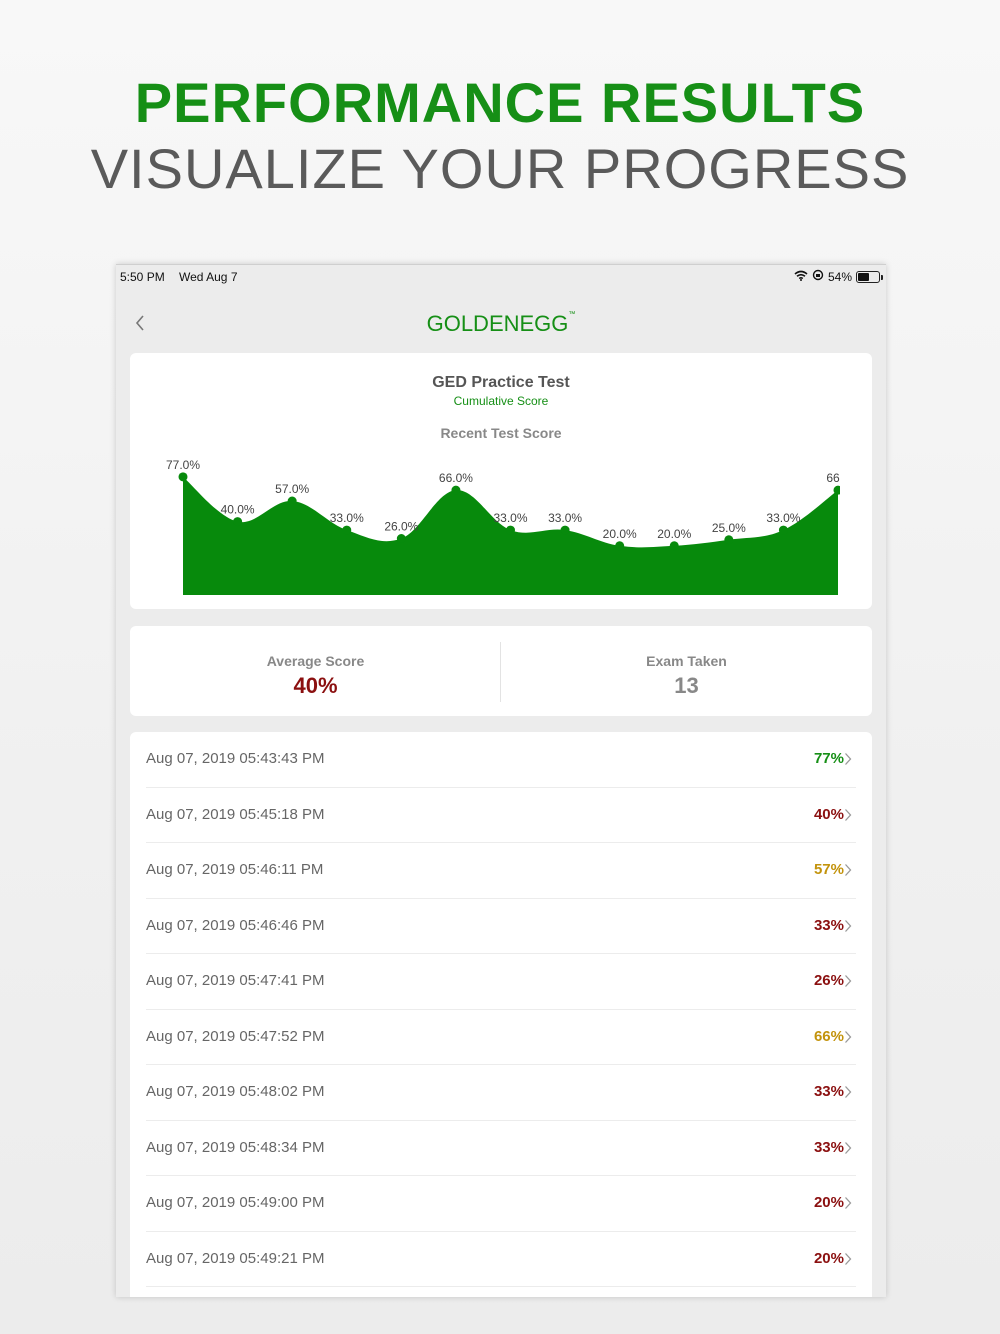  Describe the element at coordinates (142, 277) in the screenshot. I see `status-time: 5:50 PM` at that location.